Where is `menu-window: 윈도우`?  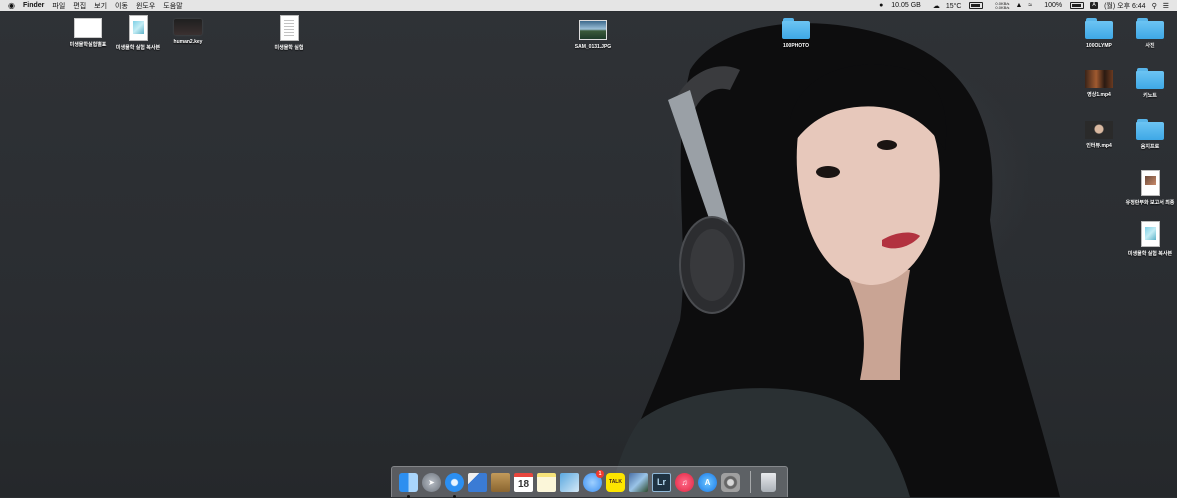 menu-window: 윈도우 is located at coordinates (145, 6).